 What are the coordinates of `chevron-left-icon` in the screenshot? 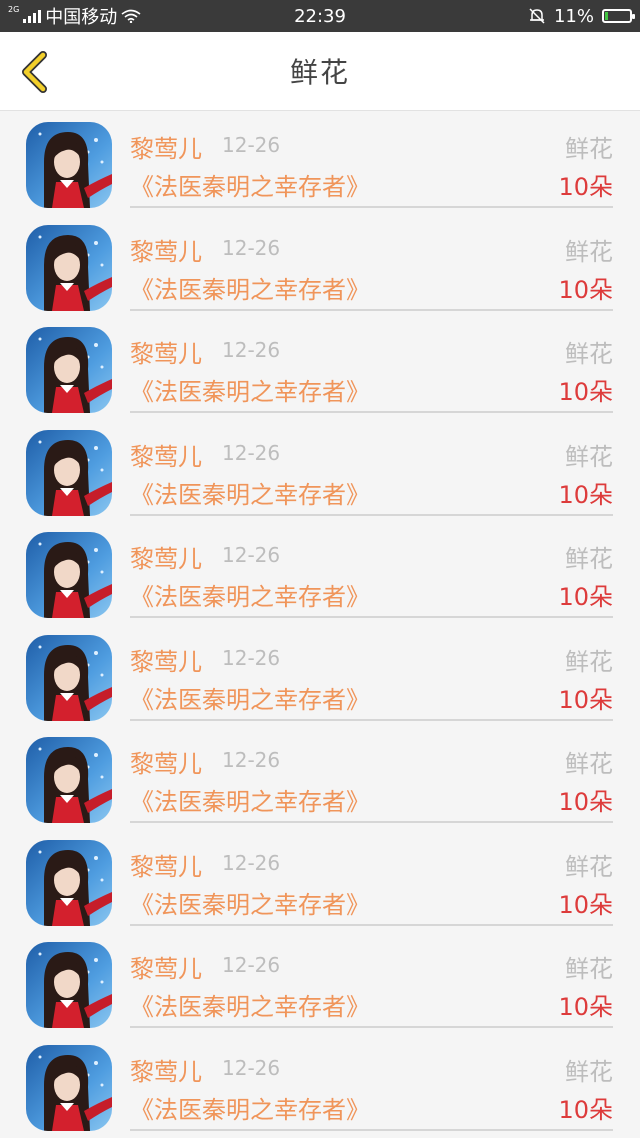 It's located at (34, 72).